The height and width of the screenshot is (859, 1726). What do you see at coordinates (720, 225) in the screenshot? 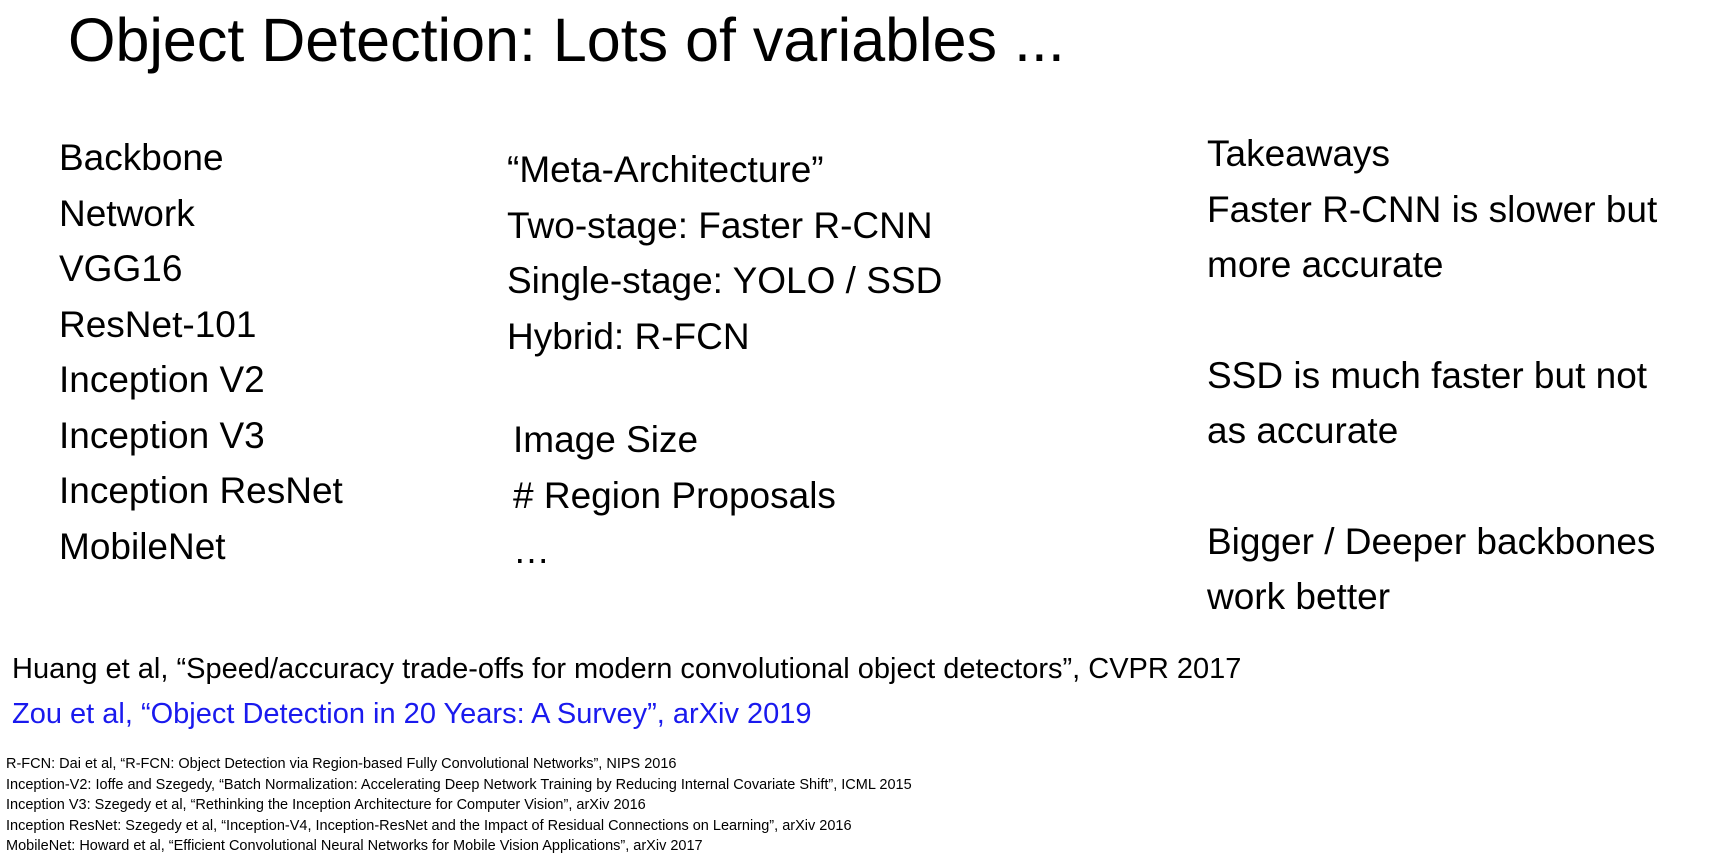
I see `meta-item-two-stage: Two-stage: Faster R-CNN` at bounding box center [720, 225].